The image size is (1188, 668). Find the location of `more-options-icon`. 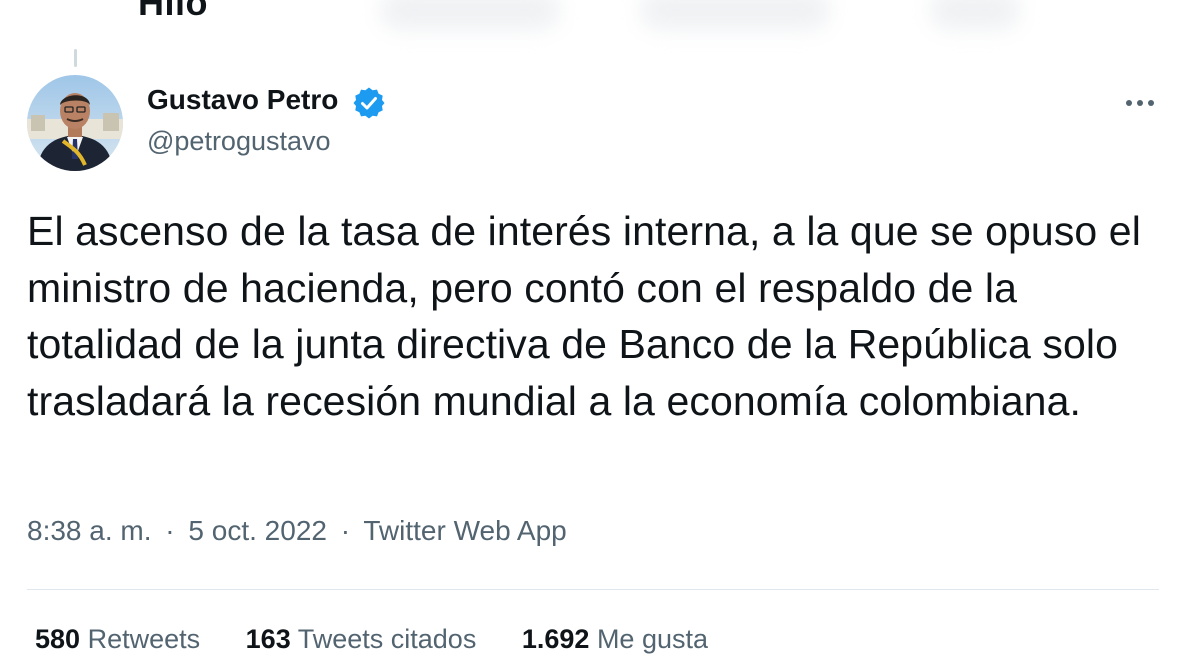

more-options-icon is located at coordinates (1140, 103).